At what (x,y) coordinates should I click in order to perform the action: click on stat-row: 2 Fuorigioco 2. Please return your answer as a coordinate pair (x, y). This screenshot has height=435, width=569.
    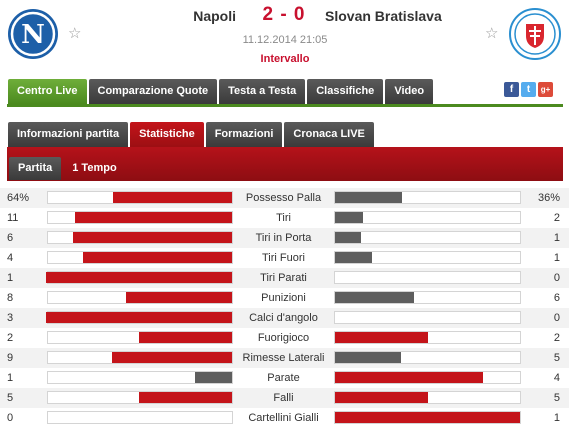
    Looking at the image, I should click on (284, 338).